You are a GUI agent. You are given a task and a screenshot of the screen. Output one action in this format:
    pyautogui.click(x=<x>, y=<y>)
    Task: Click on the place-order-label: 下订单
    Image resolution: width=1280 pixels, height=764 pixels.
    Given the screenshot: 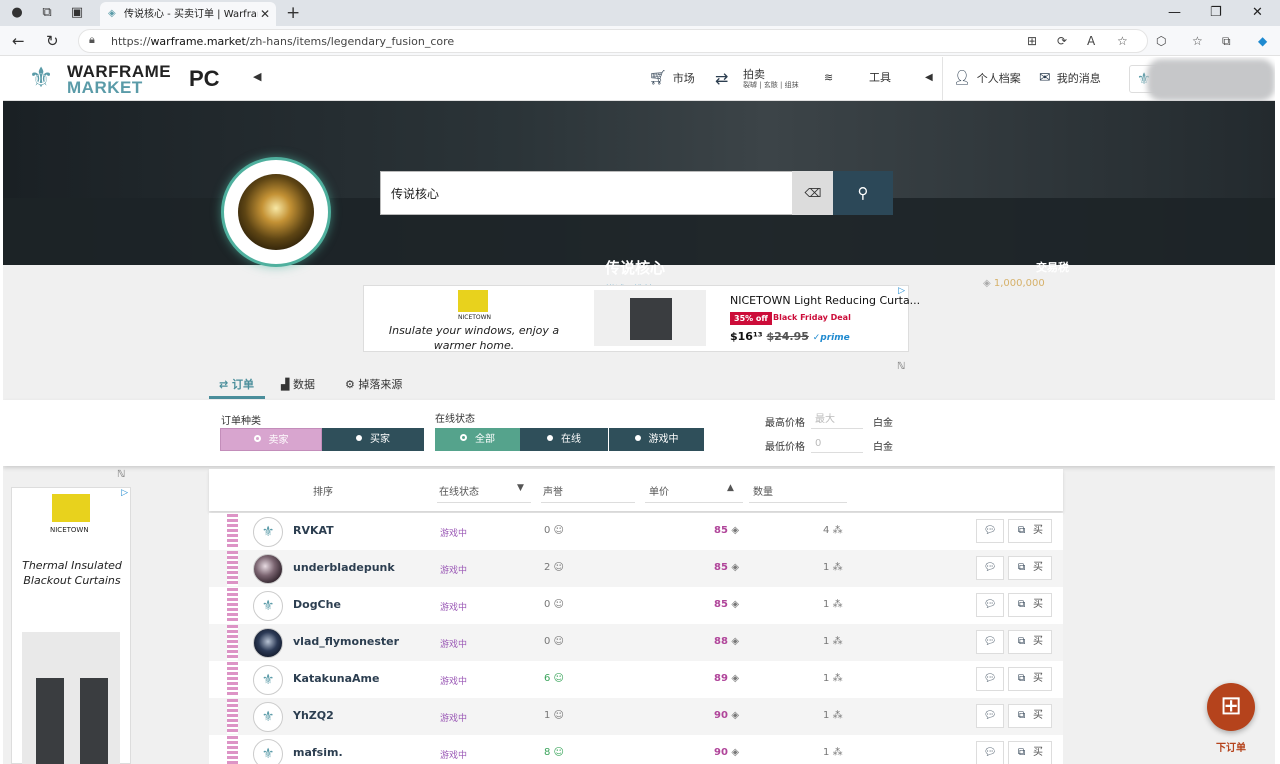 What is the action you would take?
    pyautogui.click(x=1231, y=746)
    